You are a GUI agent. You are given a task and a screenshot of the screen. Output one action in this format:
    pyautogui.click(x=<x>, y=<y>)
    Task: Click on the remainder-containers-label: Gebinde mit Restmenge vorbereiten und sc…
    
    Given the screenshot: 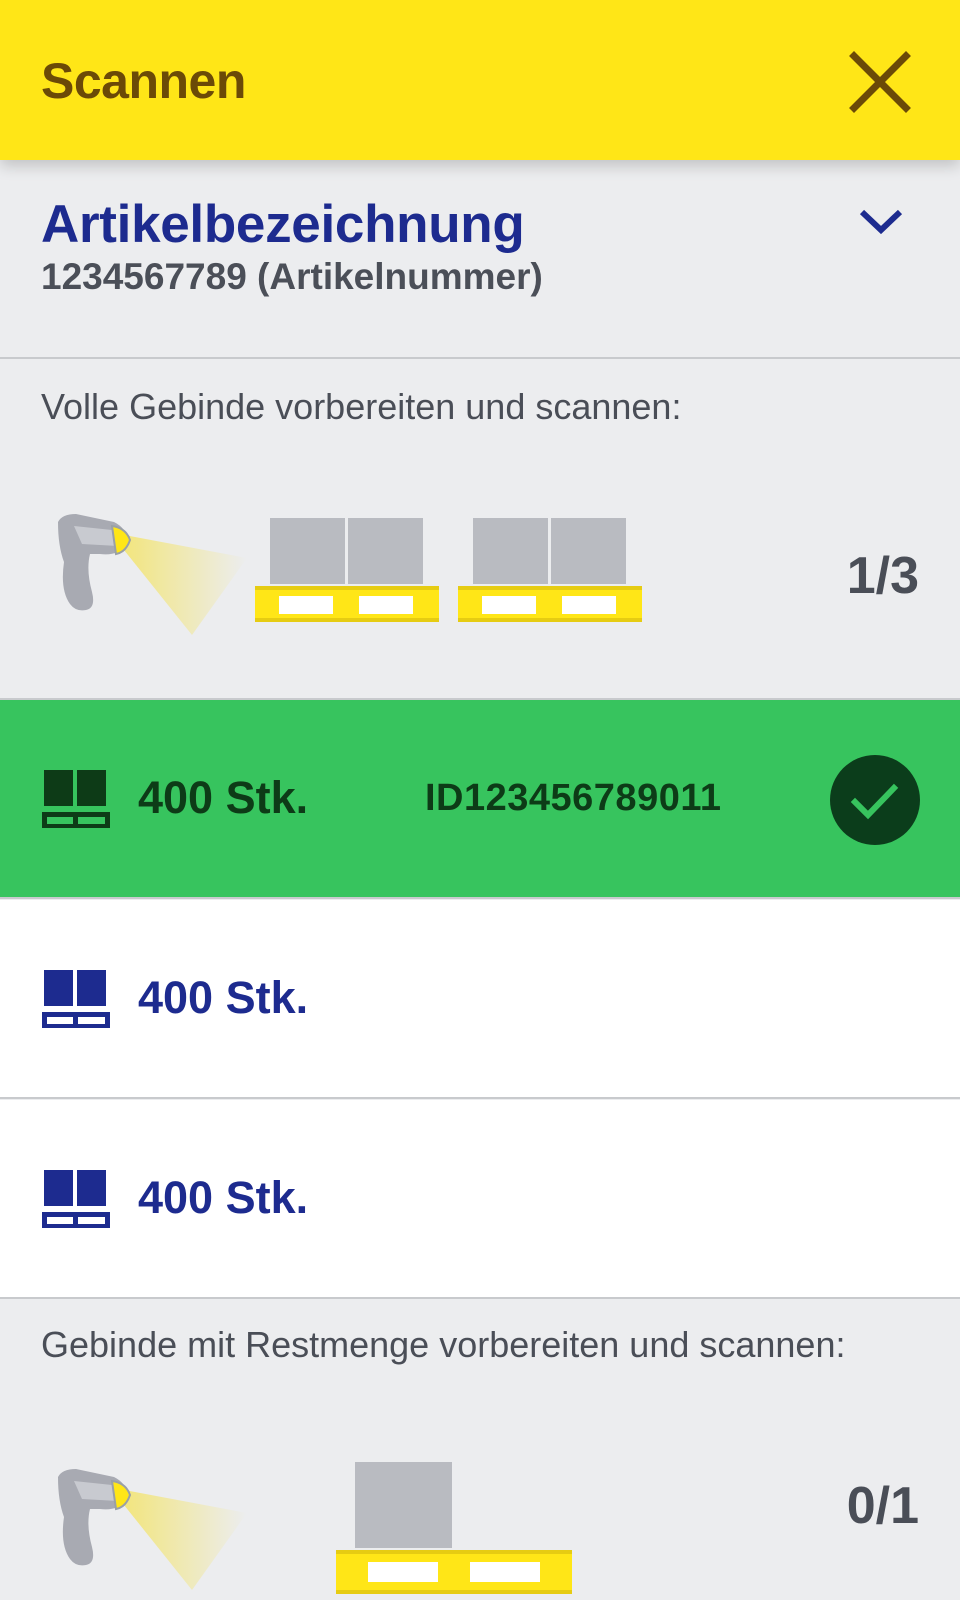 What is the action you would take?
    pyautogui.click(x=443, y=1344)
    